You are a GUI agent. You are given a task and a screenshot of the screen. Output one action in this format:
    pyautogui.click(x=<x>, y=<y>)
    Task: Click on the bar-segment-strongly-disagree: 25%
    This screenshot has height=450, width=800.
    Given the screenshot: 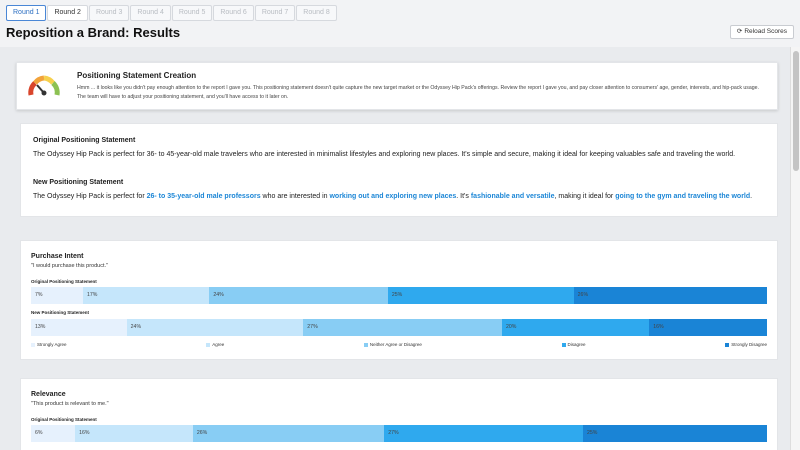 What is the action you would take?
    pyautogui.click(x=674, y=433)
    